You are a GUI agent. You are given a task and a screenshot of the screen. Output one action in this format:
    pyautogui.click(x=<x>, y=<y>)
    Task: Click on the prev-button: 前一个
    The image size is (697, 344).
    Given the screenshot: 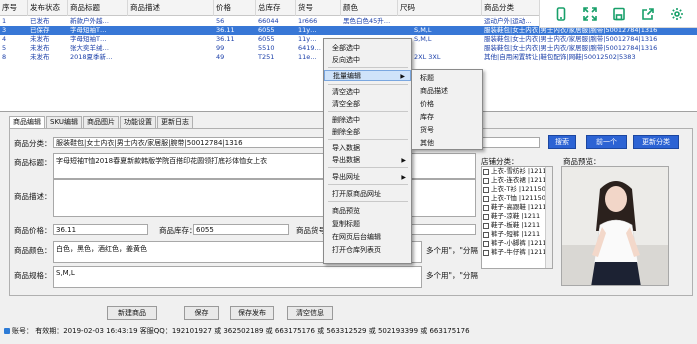 What is the action you would take?
    pyautogui.click(x=606, y=142)
    